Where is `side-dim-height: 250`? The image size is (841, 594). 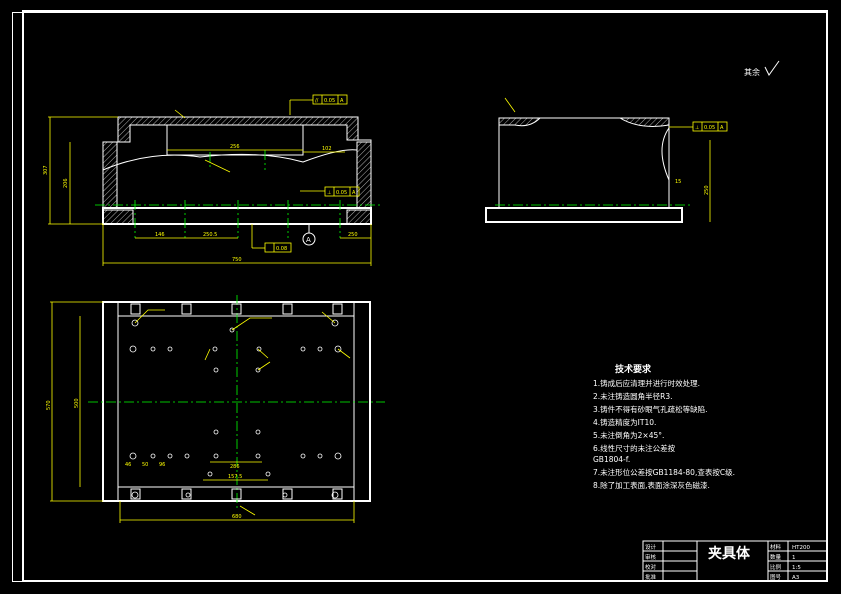 side-dim-height: 250 is located at coordinates (707, 190).